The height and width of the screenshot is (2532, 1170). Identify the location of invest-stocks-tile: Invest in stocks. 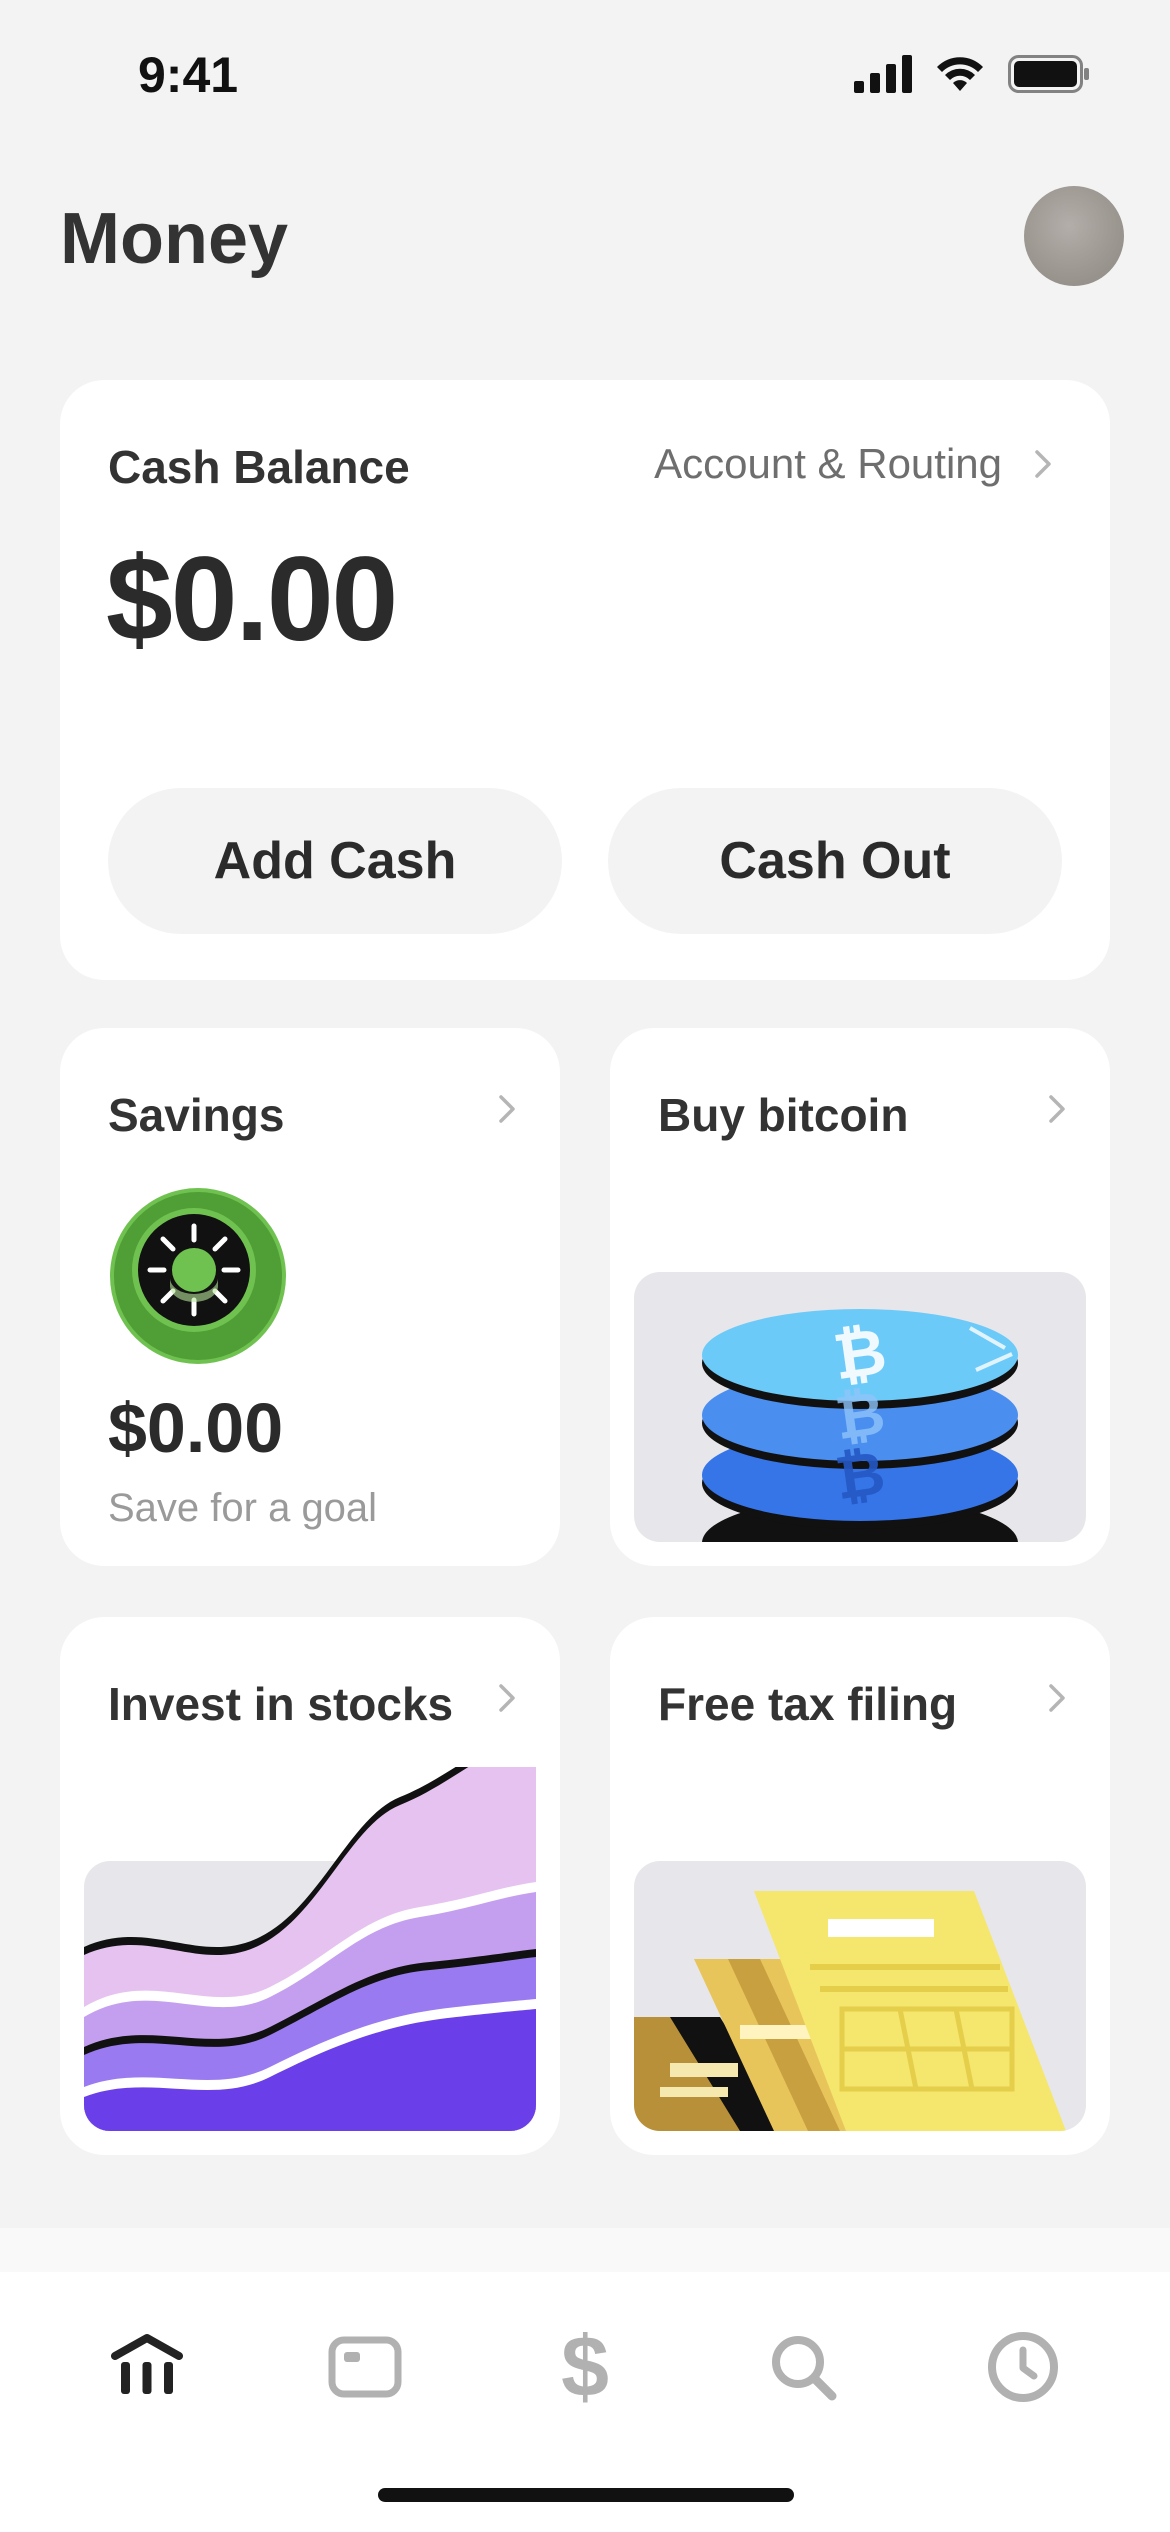
(310, 1886).